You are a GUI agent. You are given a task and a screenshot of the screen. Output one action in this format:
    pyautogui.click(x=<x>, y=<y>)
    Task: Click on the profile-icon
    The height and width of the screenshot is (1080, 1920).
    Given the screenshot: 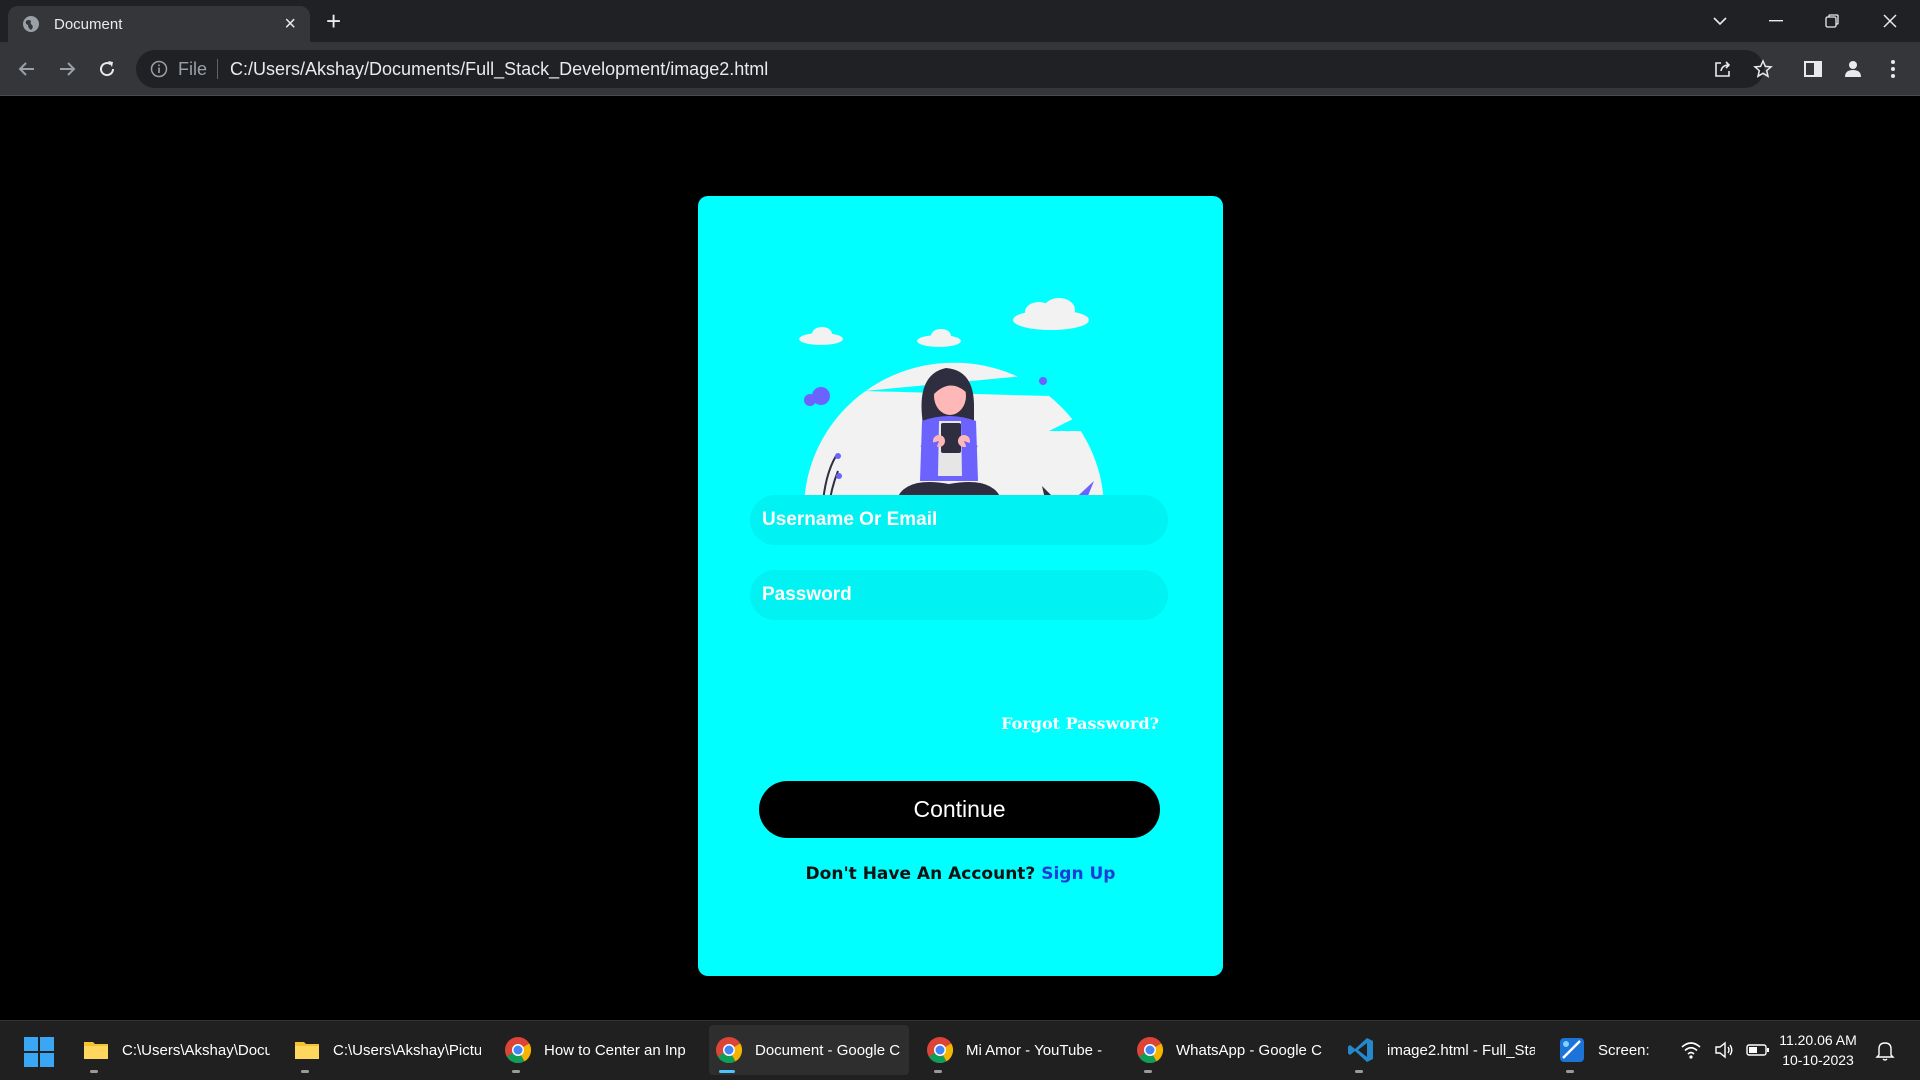 What is the action you would take?
    pyautogui.click(x=1853, y=69)
    